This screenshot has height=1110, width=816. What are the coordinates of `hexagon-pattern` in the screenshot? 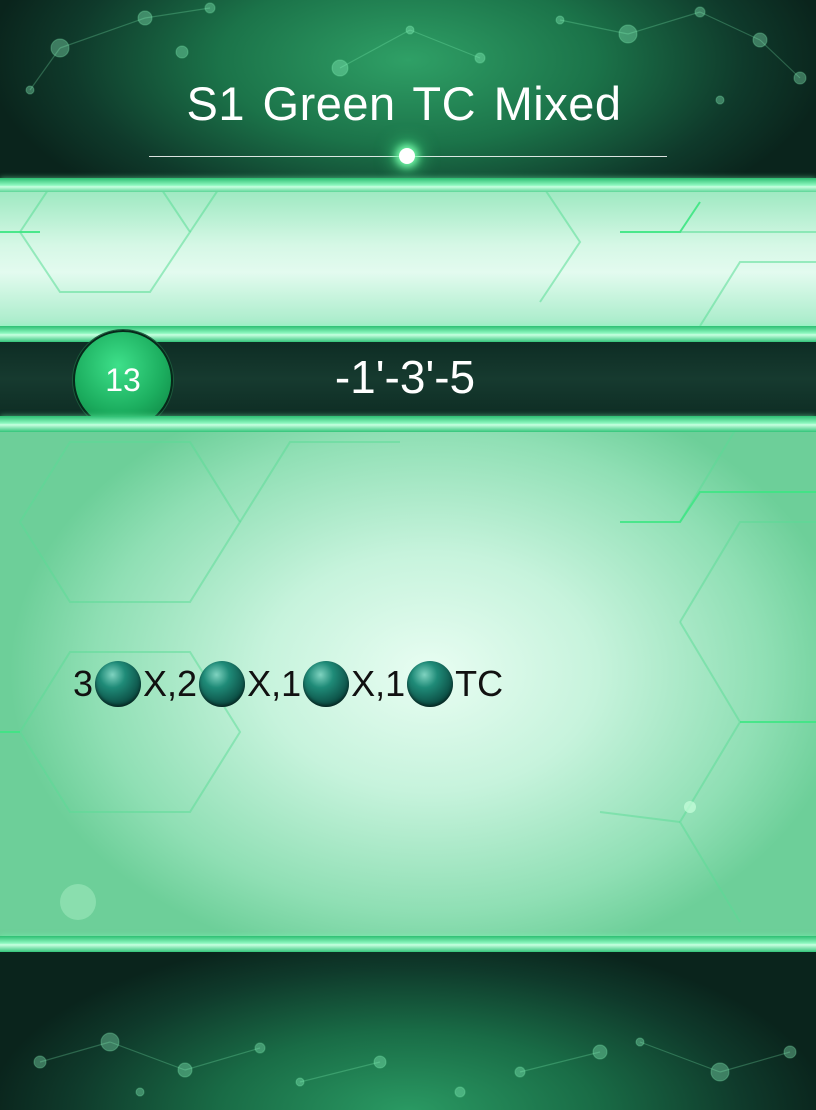 It's located at (408, 259).